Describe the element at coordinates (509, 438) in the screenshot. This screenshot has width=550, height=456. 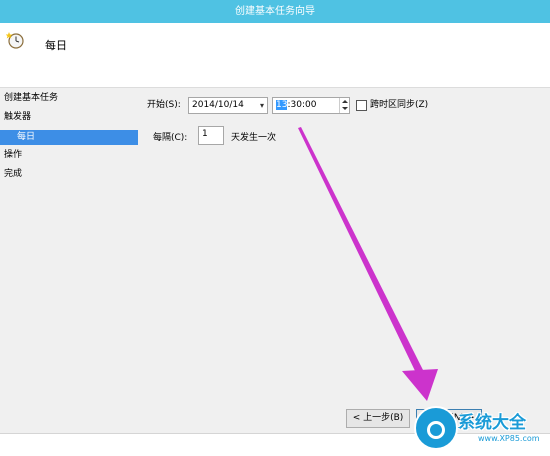
I see `watermark-url: www.XP85.com` at that location.